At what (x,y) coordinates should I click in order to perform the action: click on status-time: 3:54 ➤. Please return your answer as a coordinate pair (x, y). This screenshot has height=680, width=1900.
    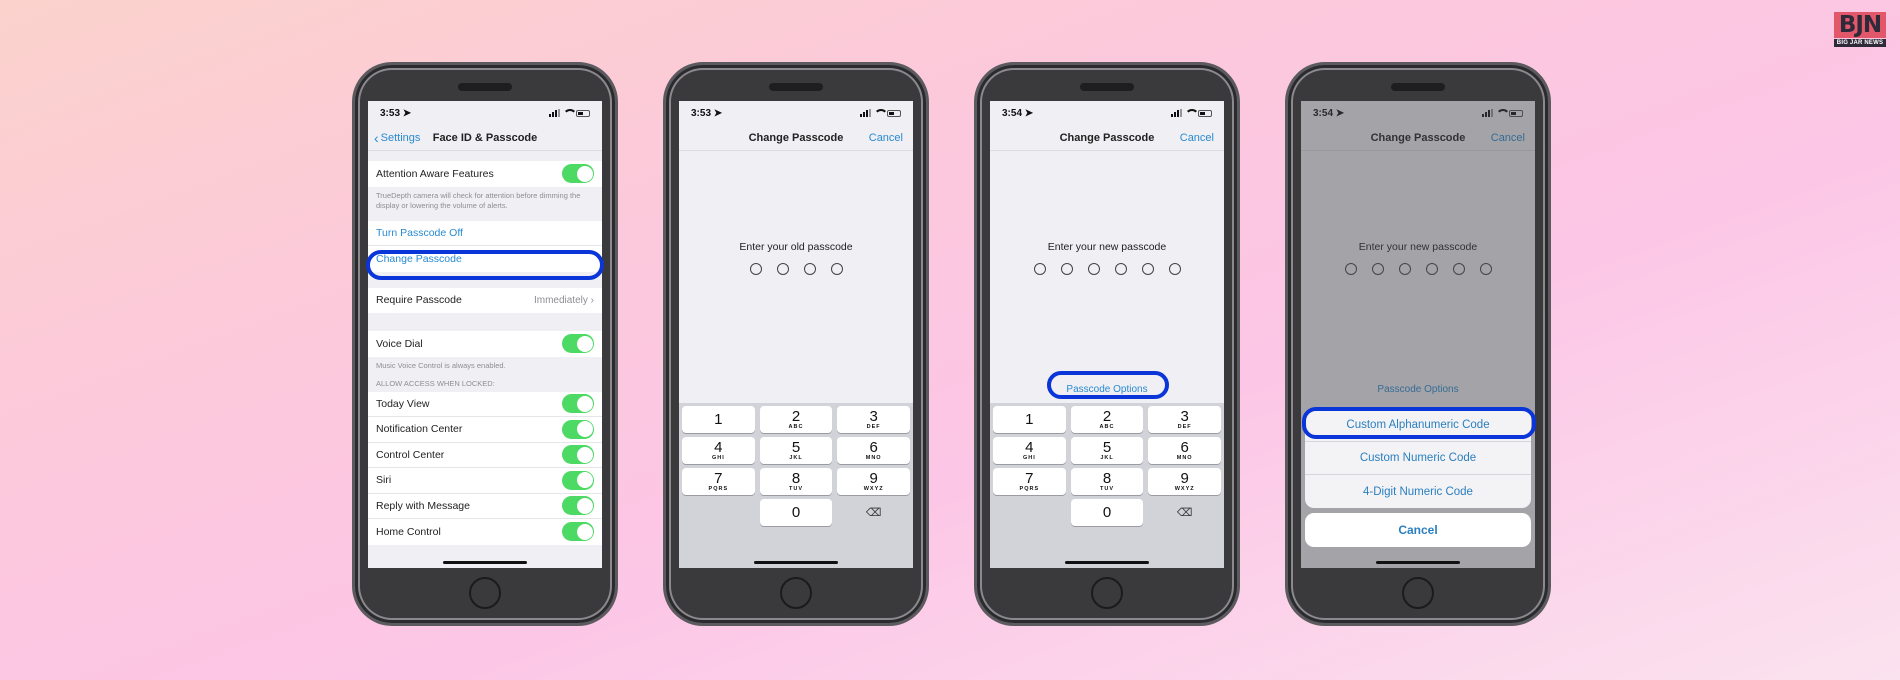
    Looking at the image, I should click on (1018, 113).